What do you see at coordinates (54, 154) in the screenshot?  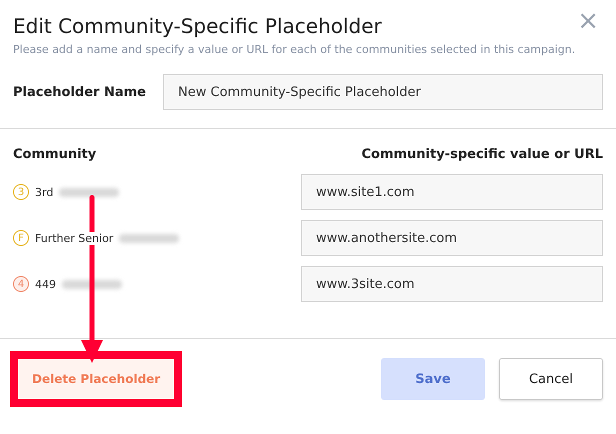 I see `column-header: Community` at bounding box center [54, 154].